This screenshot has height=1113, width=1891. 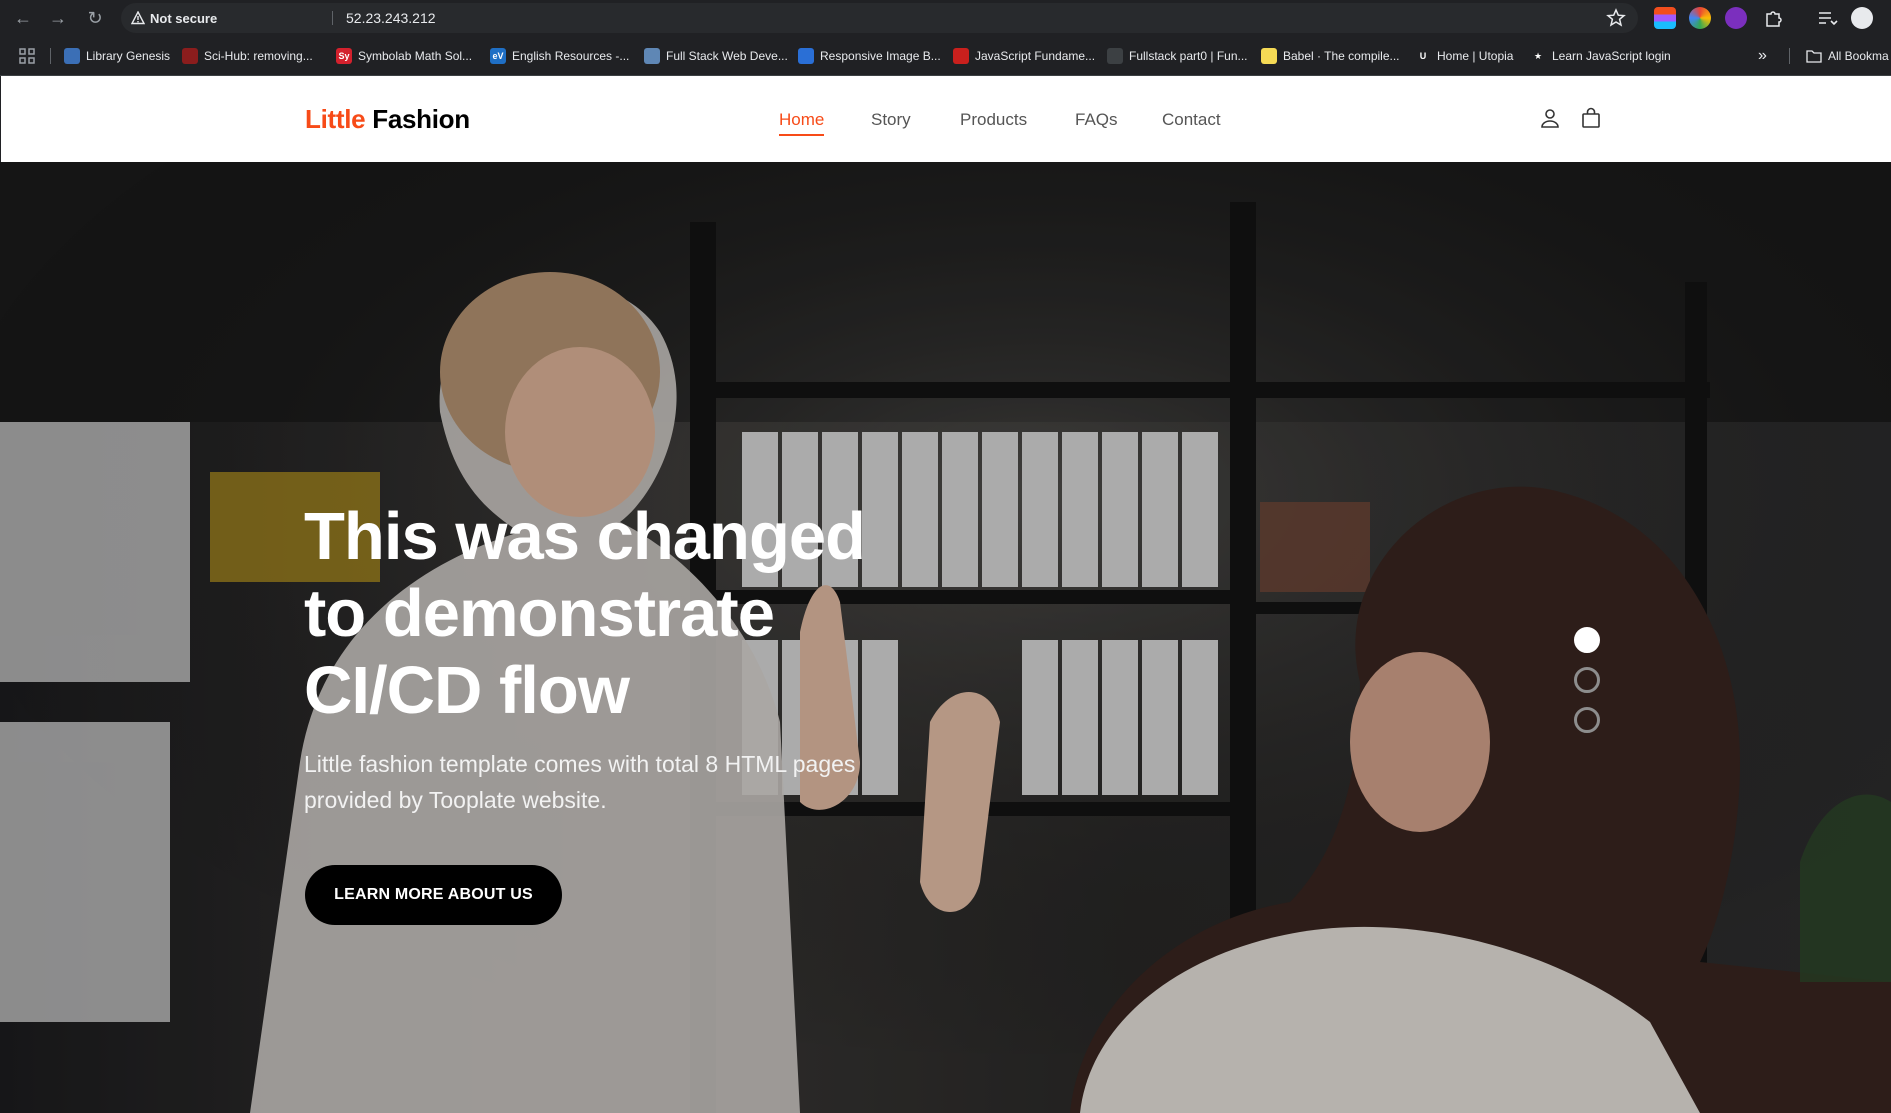 I want to click on address-bar: Not secure 52.23.243.212, so click(x=879, y=18).